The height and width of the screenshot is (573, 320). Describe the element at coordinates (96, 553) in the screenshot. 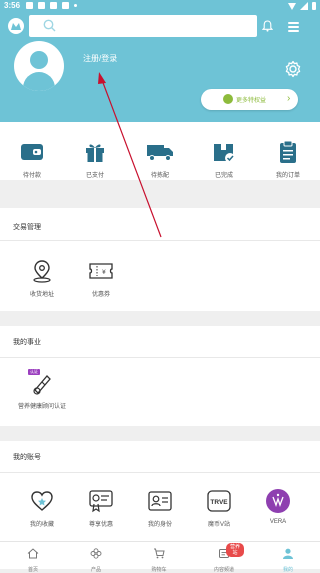

I see `flower-icon` at that location.